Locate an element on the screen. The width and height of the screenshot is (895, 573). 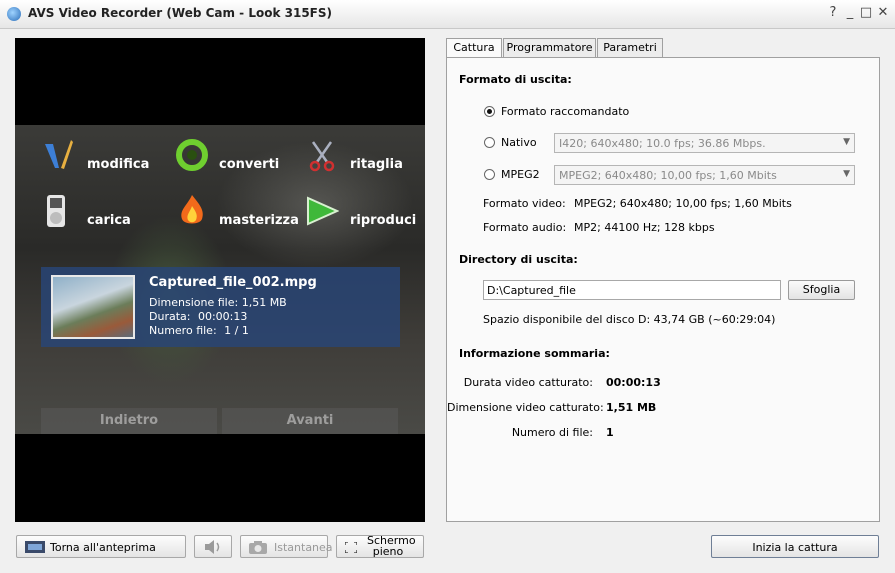
video-format-label: Formato video: is located at coordinates (524, 203).